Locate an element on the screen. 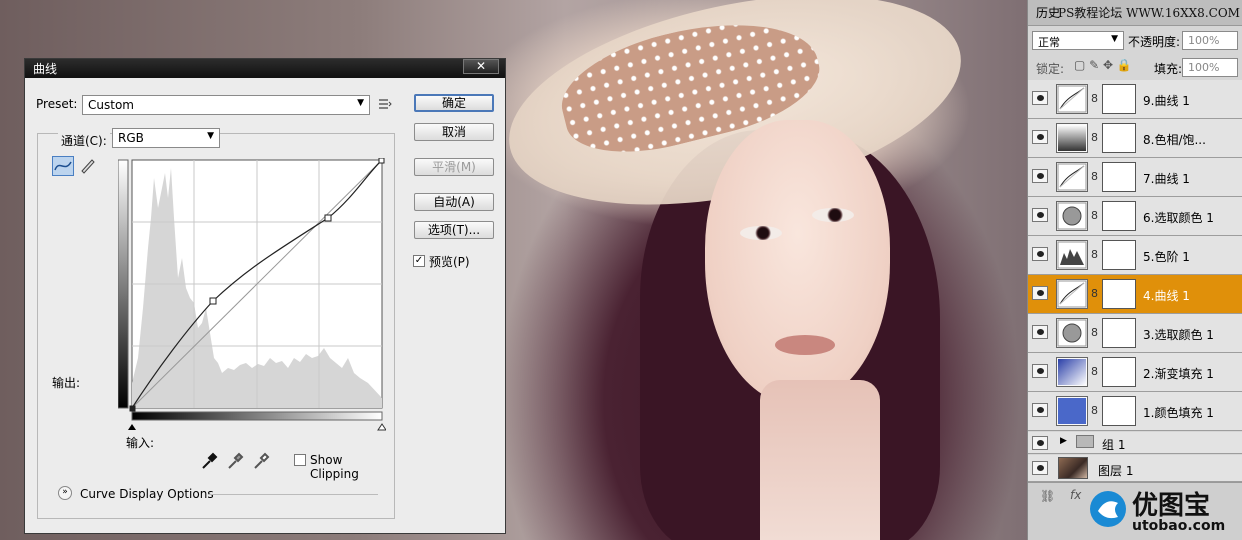 The height and width of the screenshot is (540, 1242). output-label: 输出: is located at coordinates (66, 383).